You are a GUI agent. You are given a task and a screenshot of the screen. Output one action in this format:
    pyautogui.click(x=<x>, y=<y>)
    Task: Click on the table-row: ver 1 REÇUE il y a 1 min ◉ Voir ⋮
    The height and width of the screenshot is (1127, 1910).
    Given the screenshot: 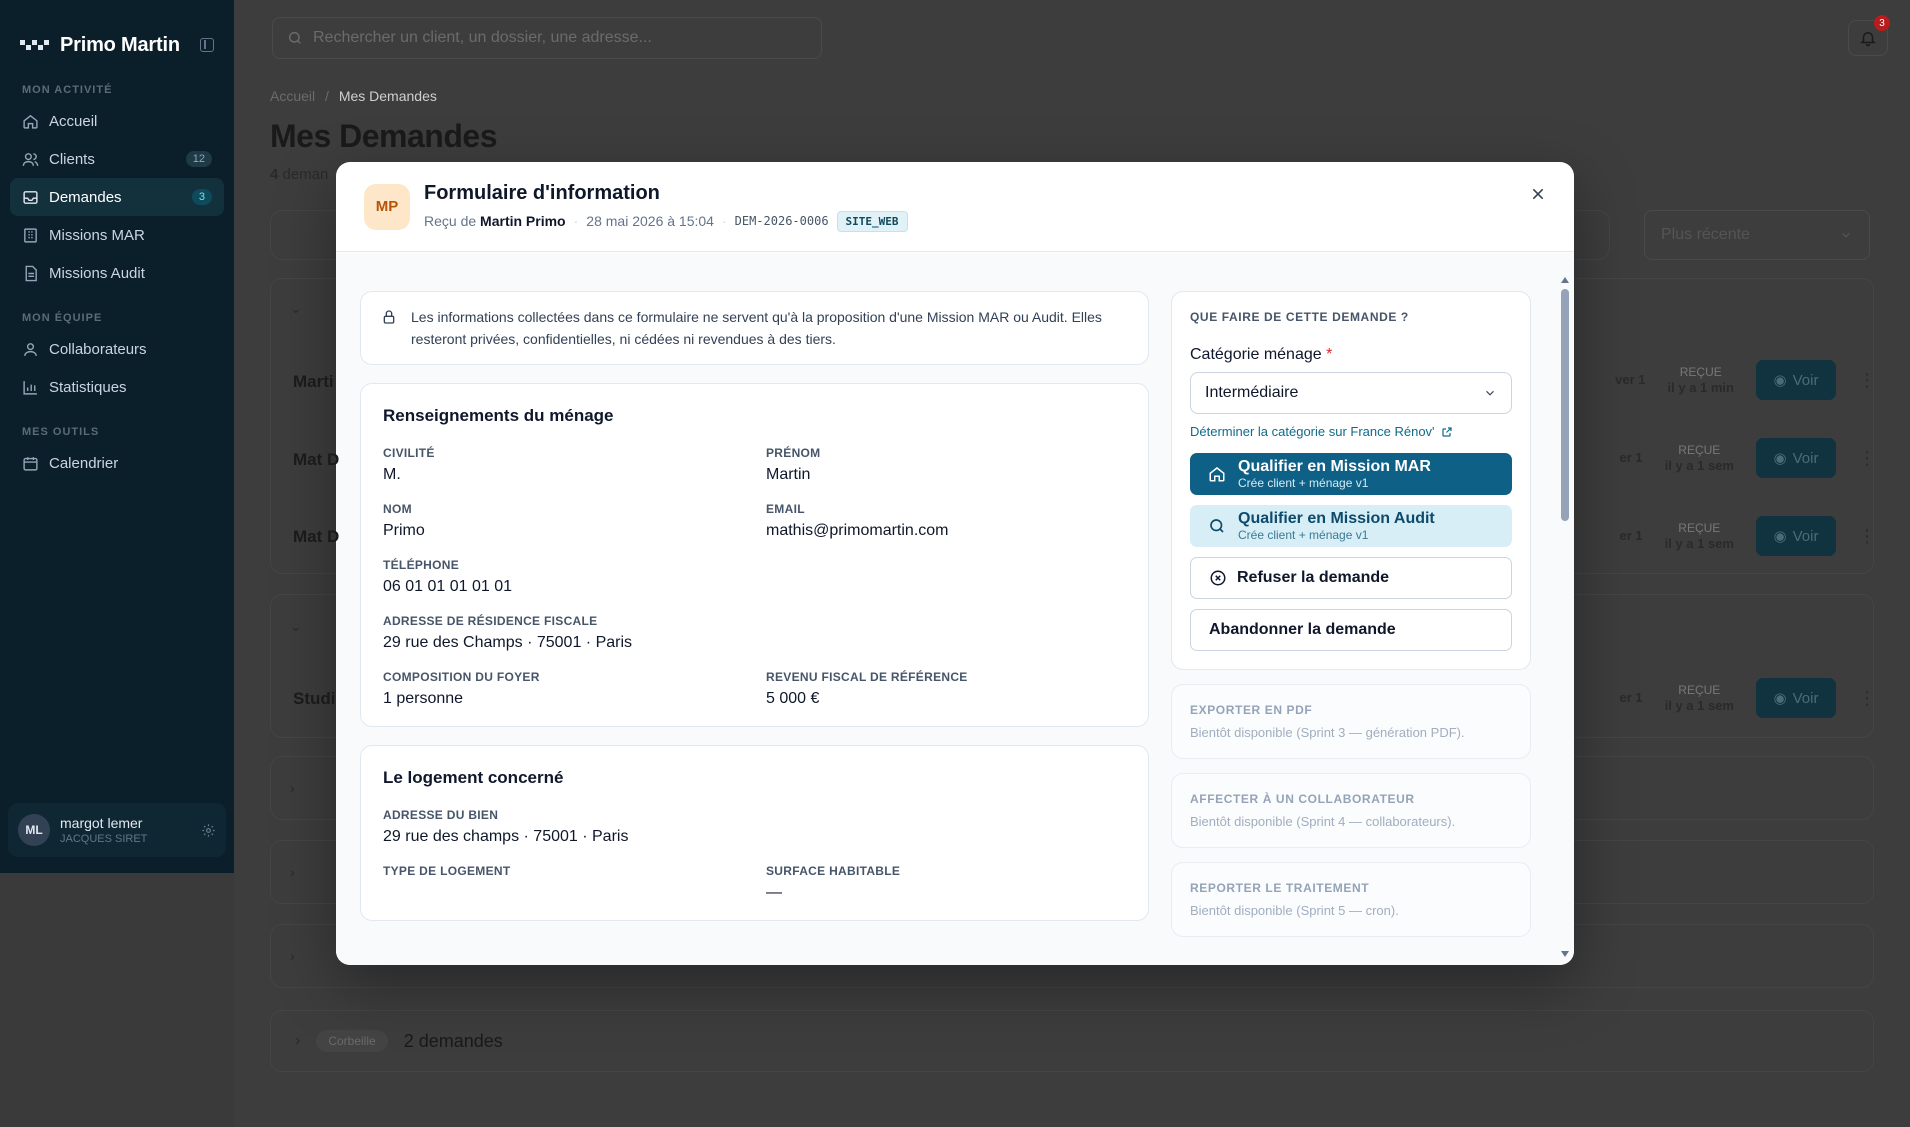 What is the action you would take?
    pyautogui.click(x=1745, y=380)
    